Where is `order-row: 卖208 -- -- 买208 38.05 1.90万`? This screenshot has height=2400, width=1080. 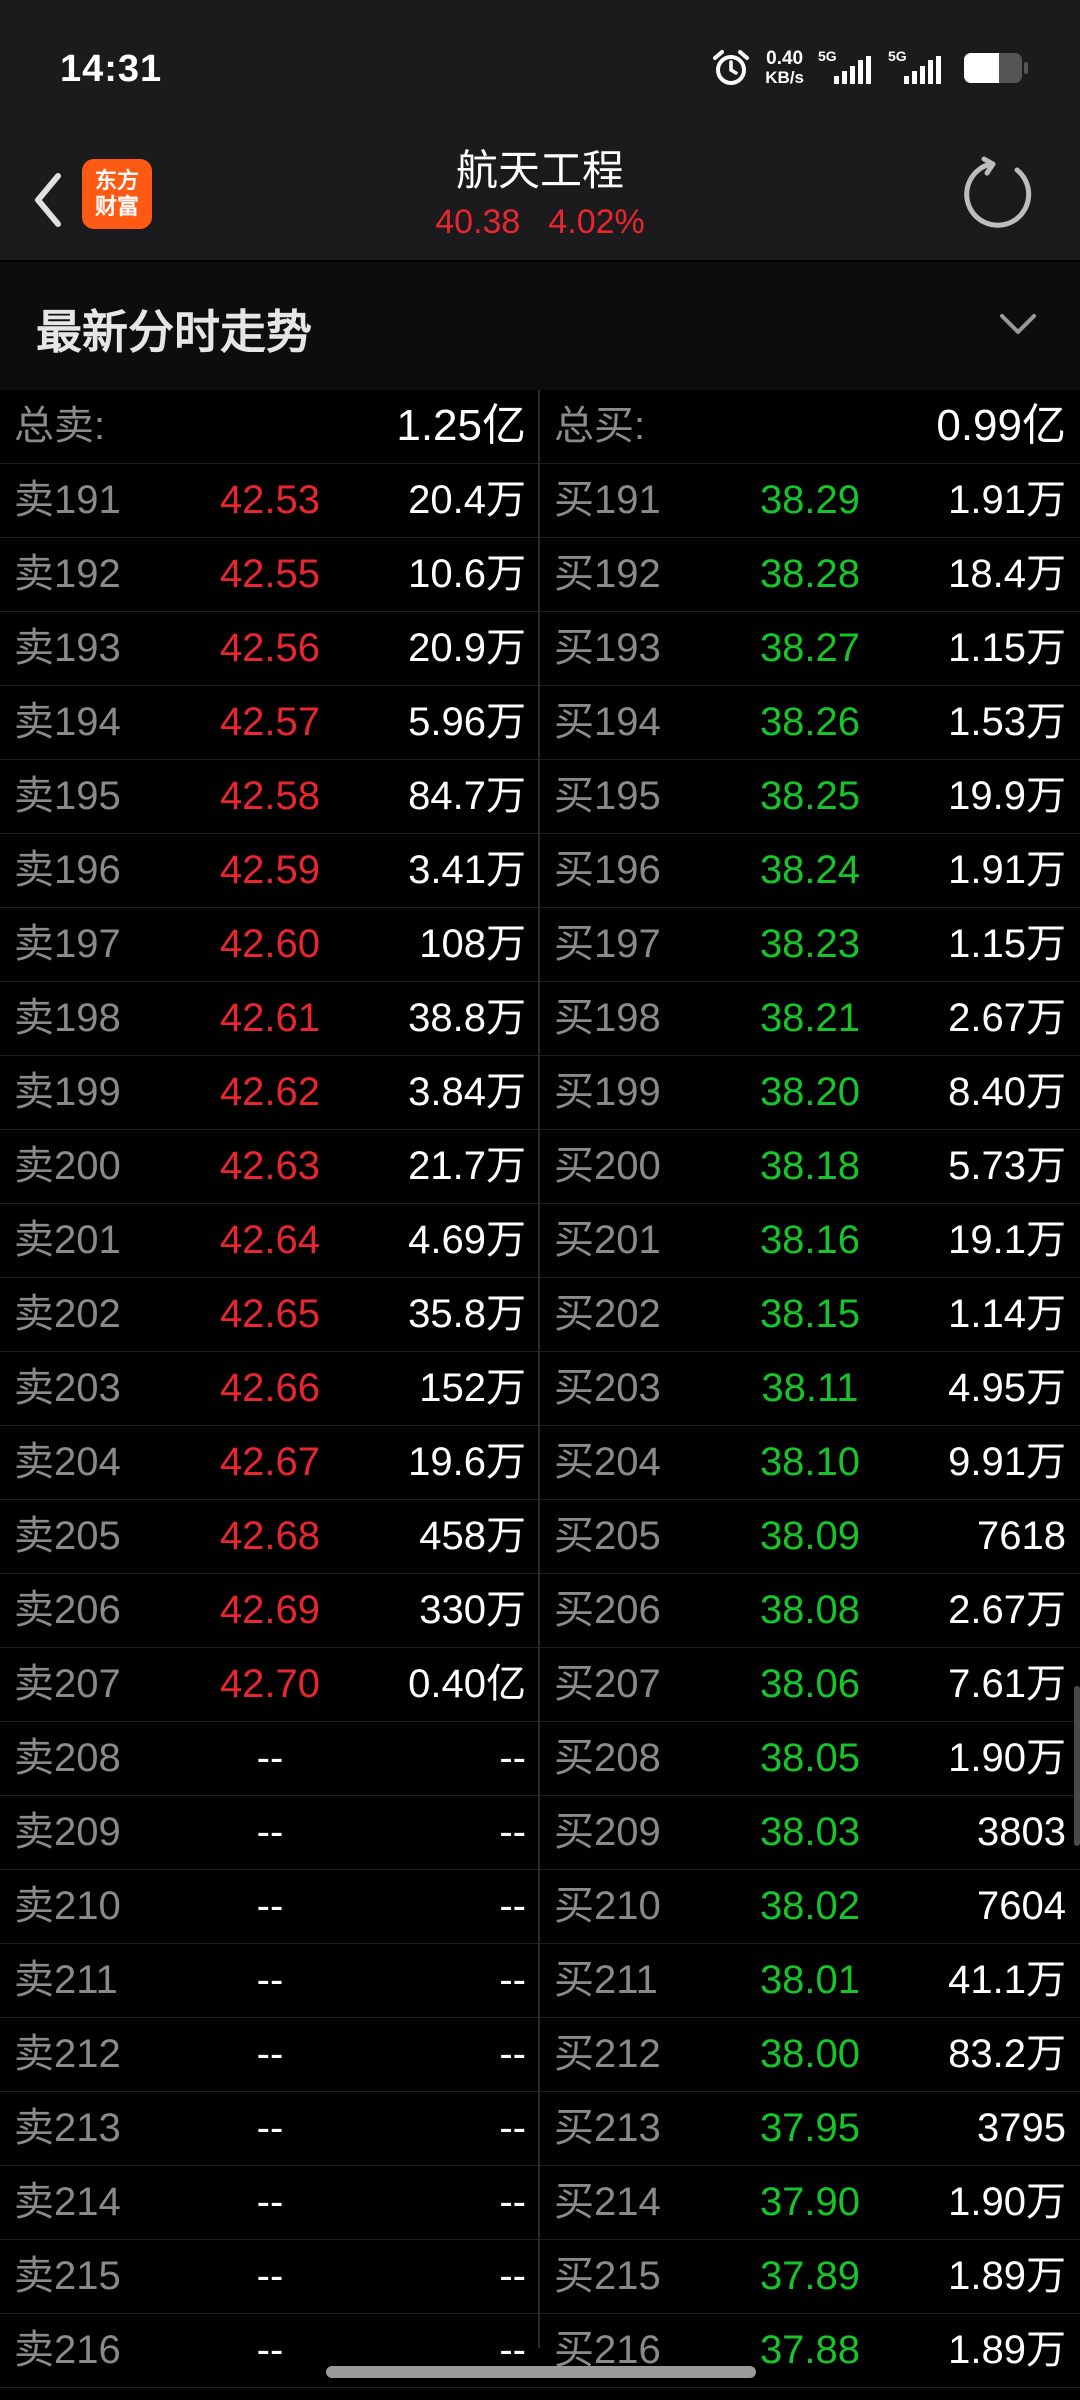
order-row: 卖208 -- -- 买208 38.05 1.90万 is located at coordinates (540, 1759).